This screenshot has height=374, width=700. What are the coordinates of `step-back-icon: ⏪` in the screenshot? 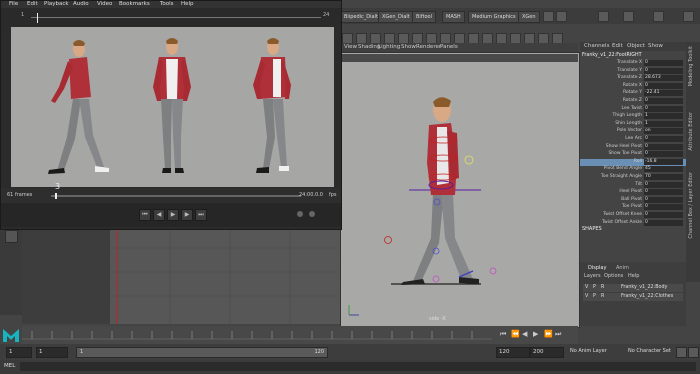 It's located at (515, 334).